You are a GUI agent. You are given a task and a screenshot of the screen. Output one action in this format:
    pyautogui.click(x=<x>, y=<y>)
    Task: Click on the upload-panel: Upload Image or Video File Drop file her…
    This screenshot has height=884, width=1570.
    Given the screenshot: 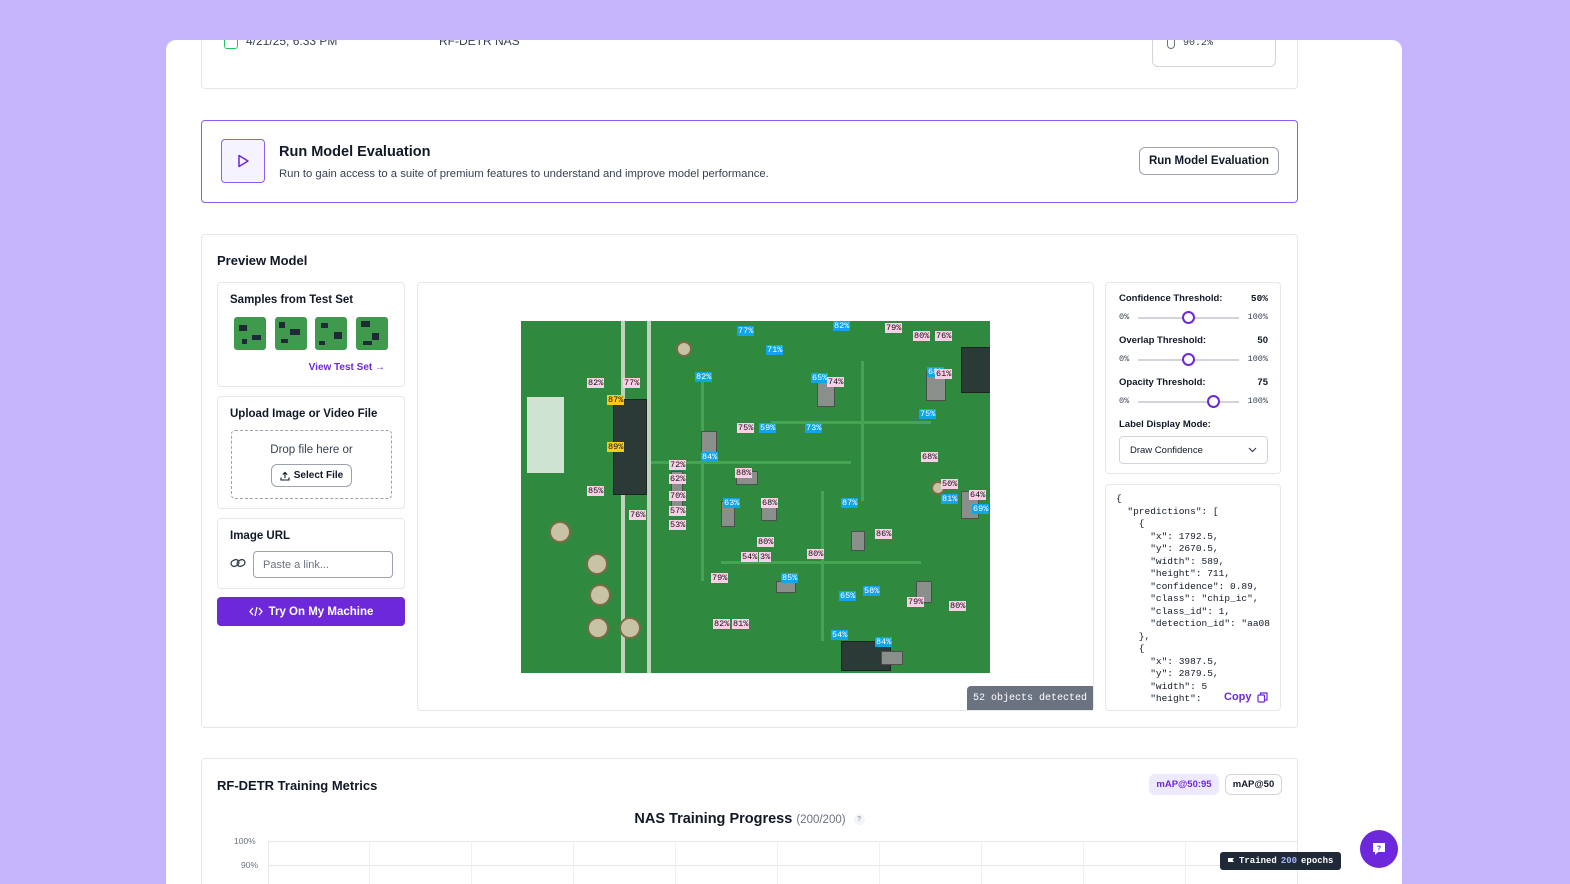 What is the action you would take?
    pyautogui.click(x=311, y=452)
    